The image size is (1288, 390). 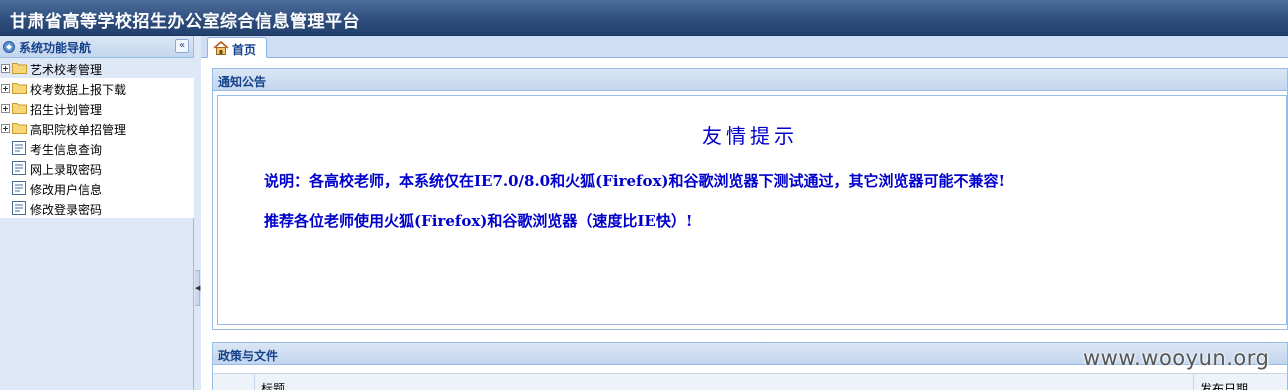 I want to click on notice-panel-title: 通知公告, so click(x=242, y=82).